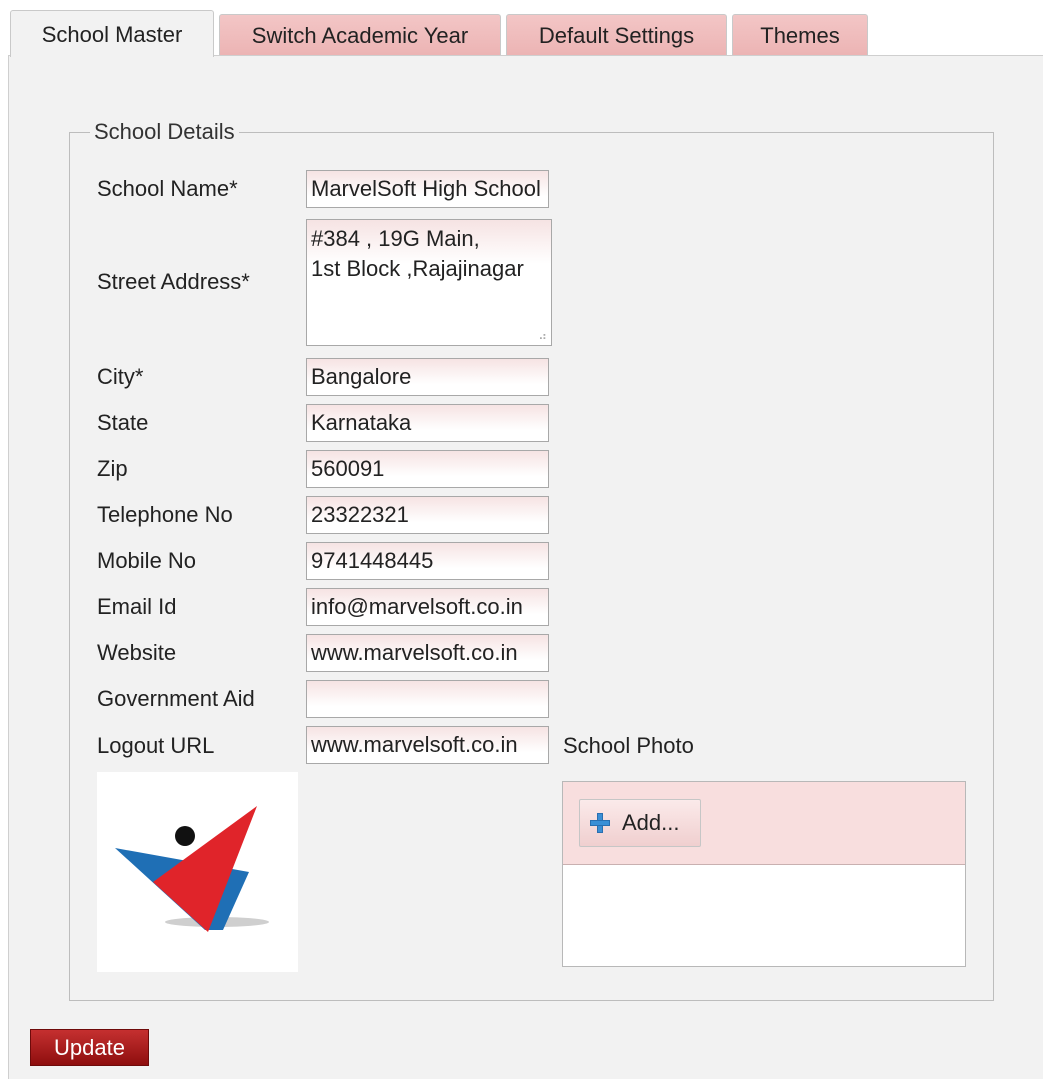 The width and height of the screenshot is (1043, 1079). What do you see at coordinates (120, 376) in the screenshot?
I see `city-label: City*` at bounding box center [120, 376].